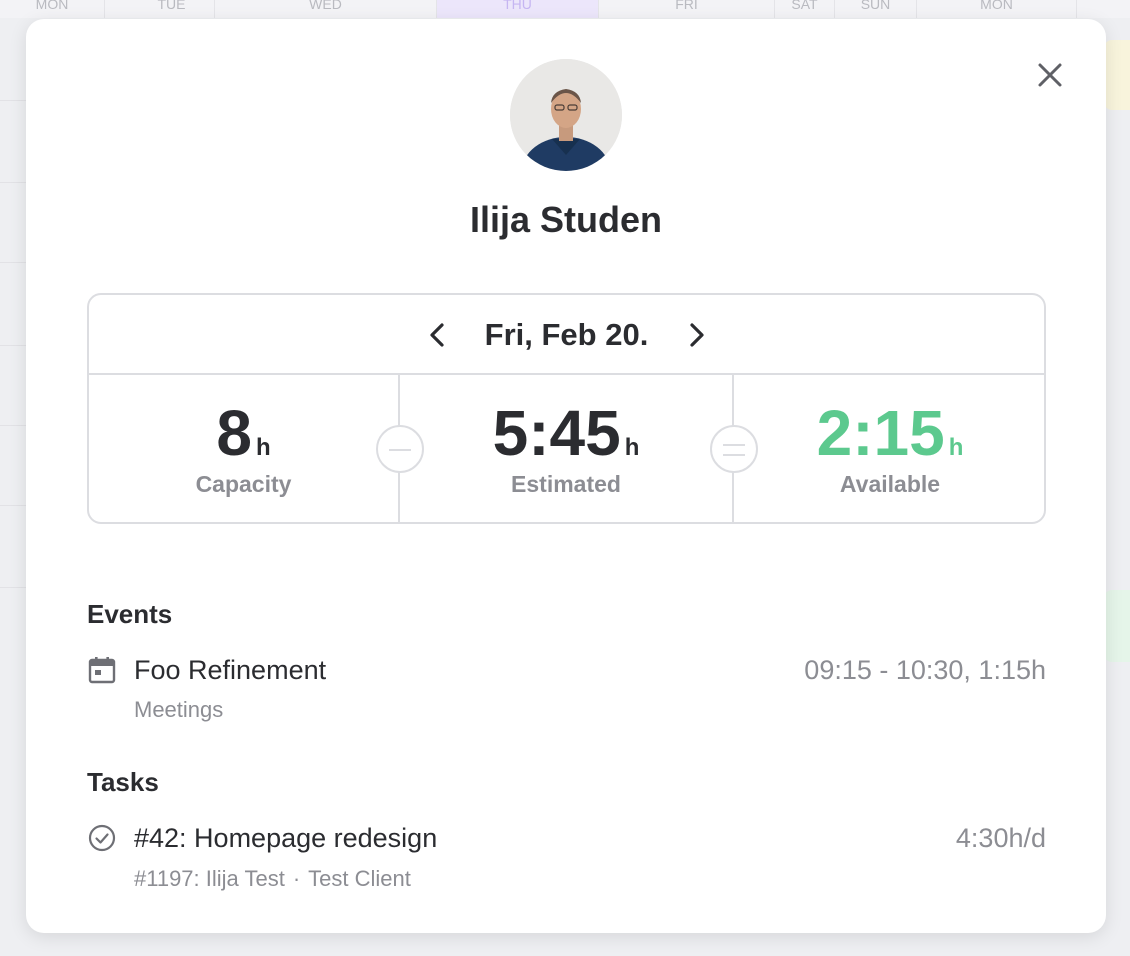  I want to click on date-navigator: Fri, Feb 20., so click(566, 335).